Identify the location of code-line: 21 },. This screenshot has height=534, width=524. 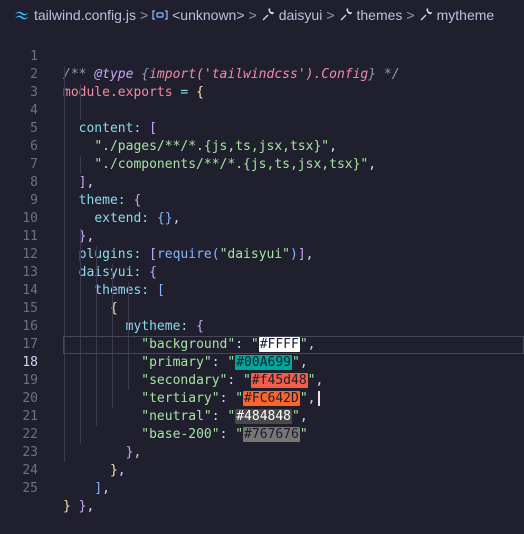
(262, 425).